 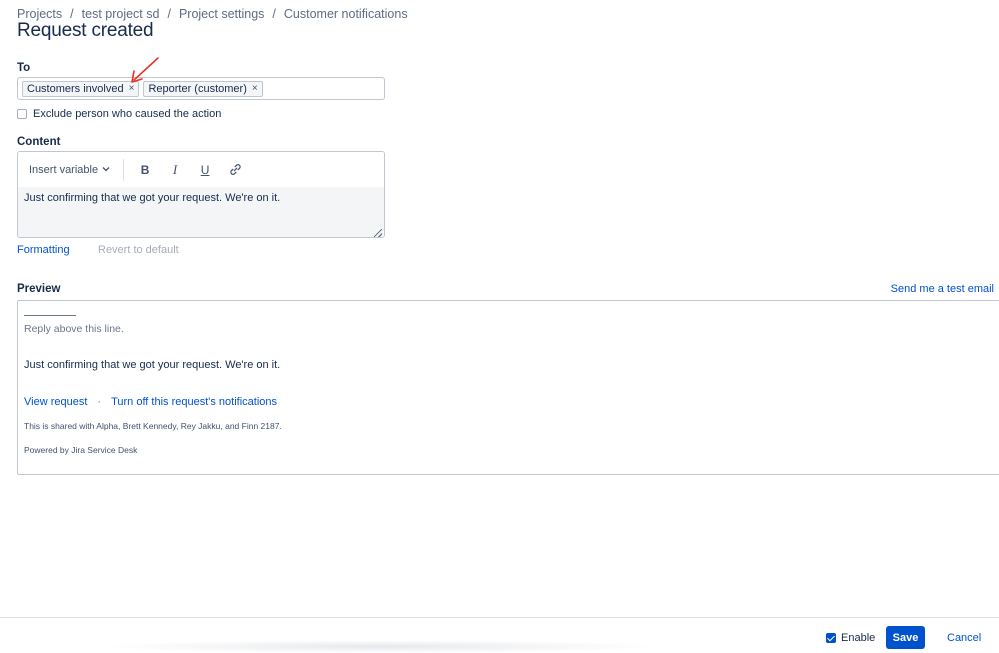 What do you see at coordinates (39, 14) in the screenshot?
I see `breadcrumb-projects: Projects` at bounding box center [39, 14].